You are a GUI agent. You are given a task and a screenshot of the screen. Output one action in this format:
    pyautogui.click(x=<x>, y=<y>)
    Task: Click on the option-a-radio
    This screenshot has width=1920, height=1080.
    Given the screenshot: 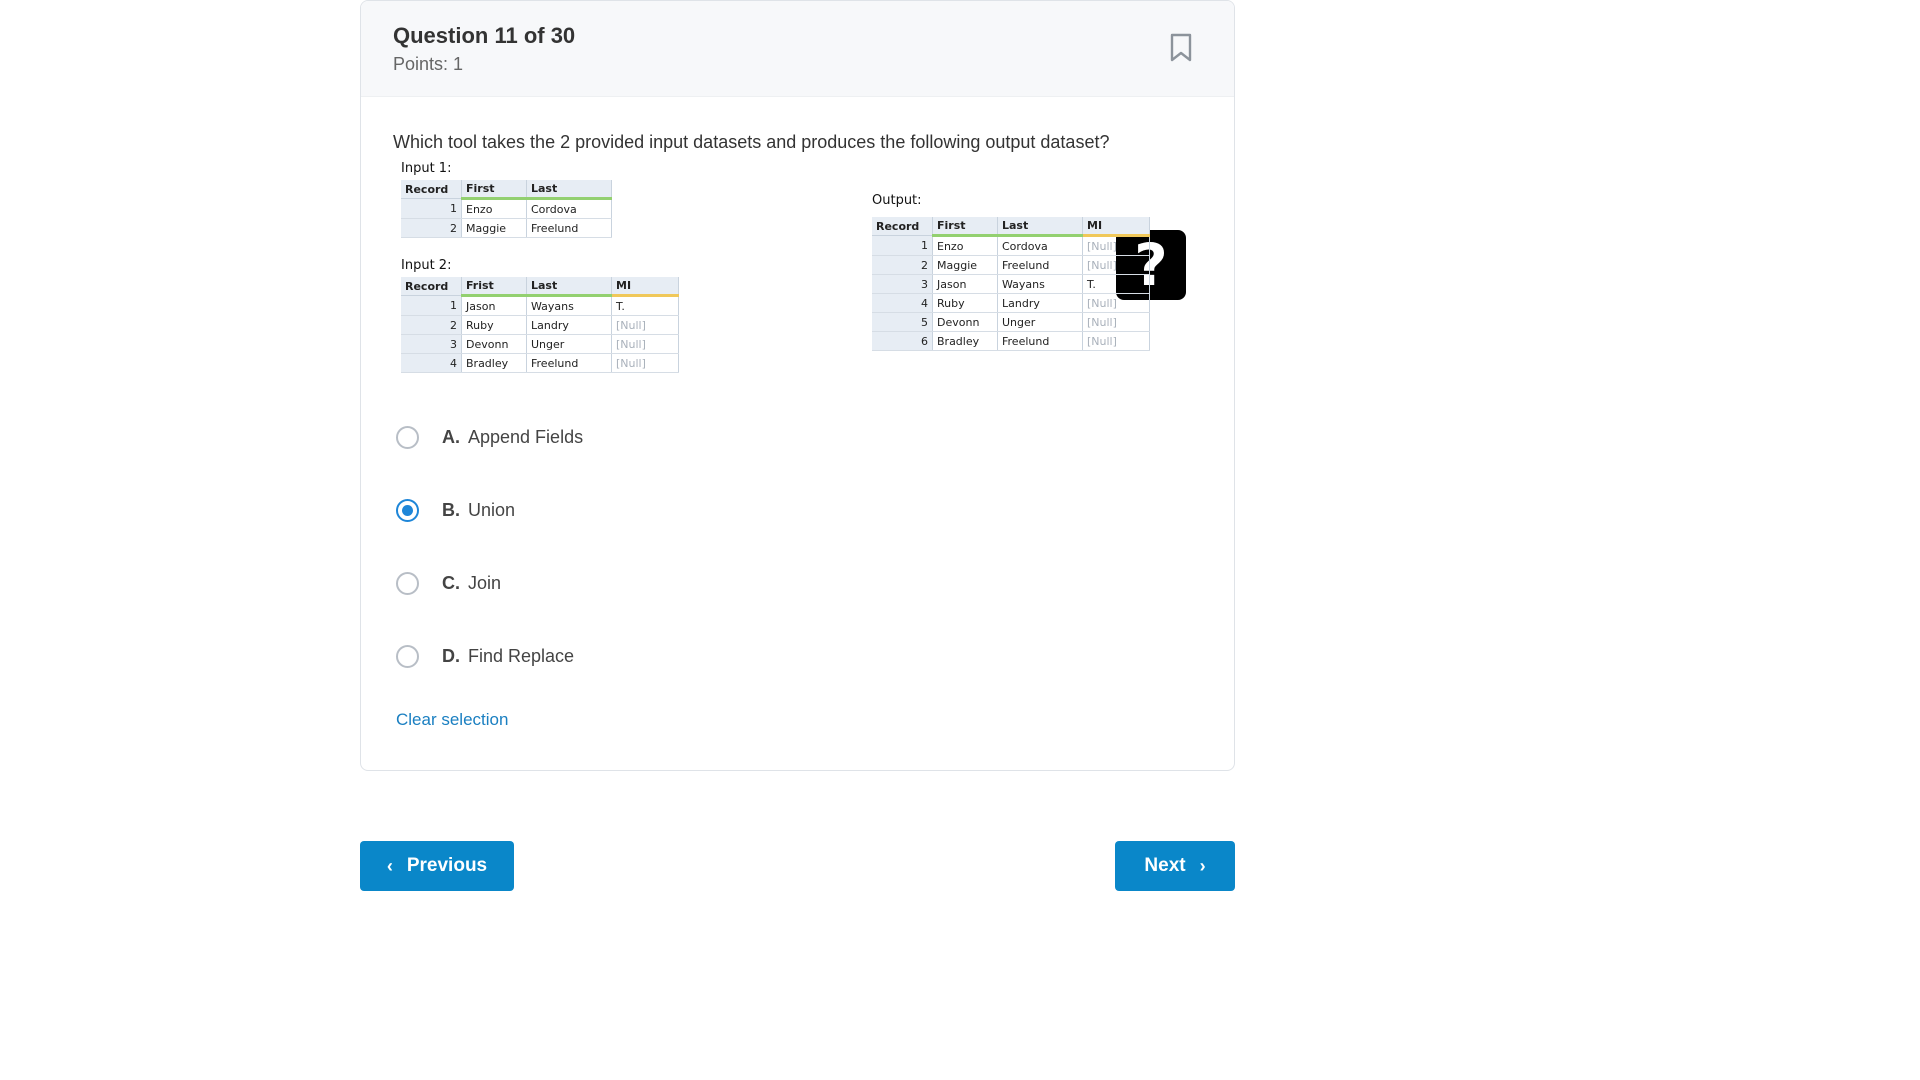 What is the action you would take?
    pyautogui.click(x=407, y=437)
    